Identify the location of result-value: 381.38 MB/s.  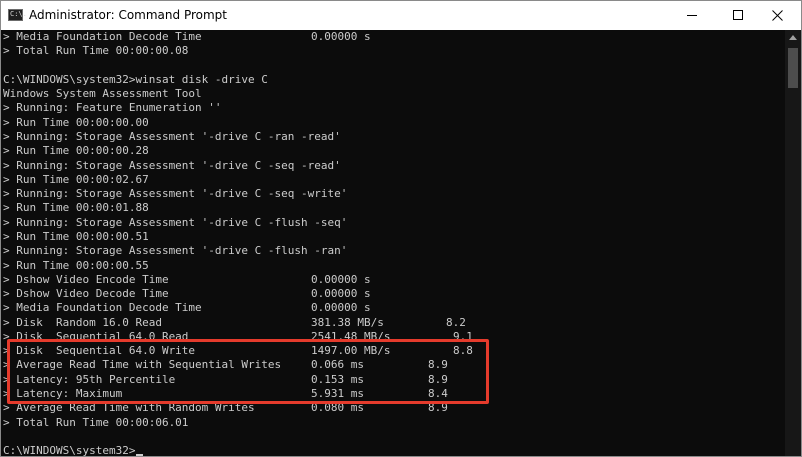
(347, 322).